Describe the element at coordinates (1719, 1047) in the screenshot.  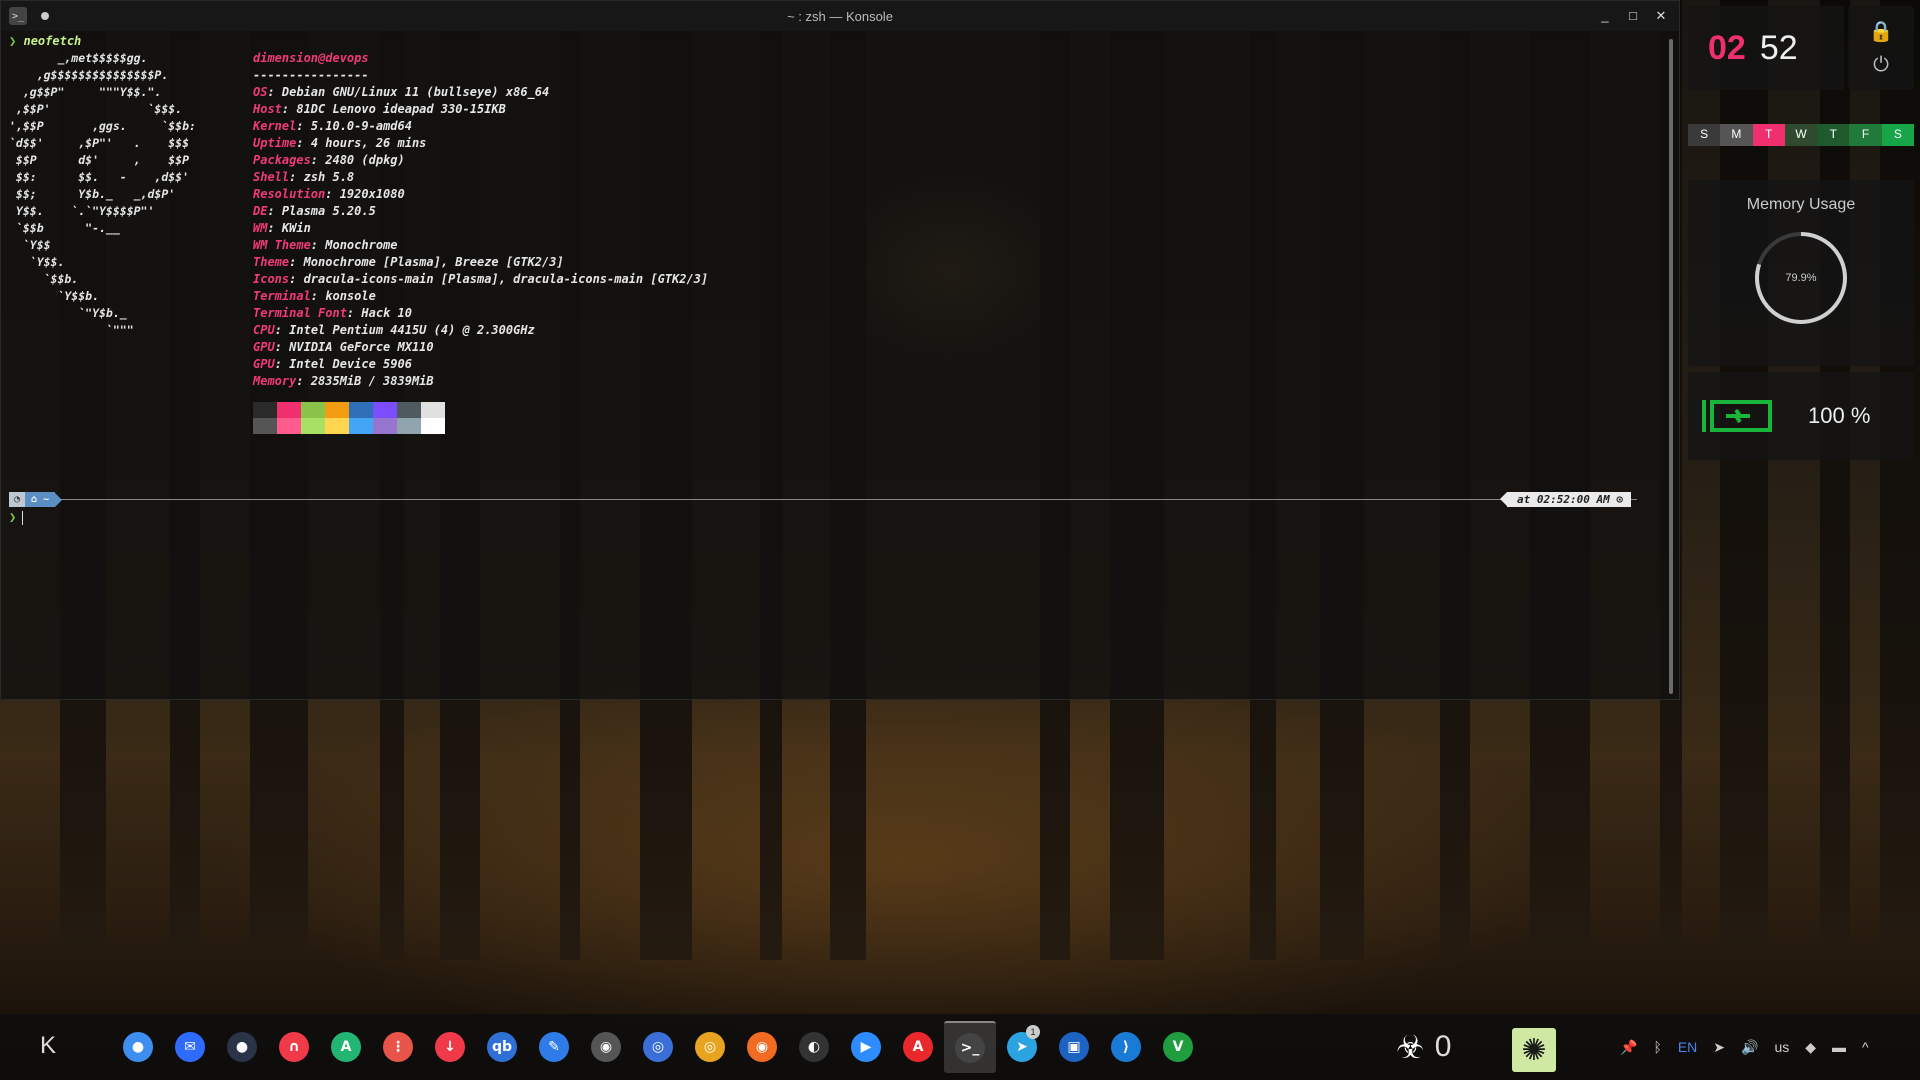
I see `telegram-tray-icon: ➤` at that location.